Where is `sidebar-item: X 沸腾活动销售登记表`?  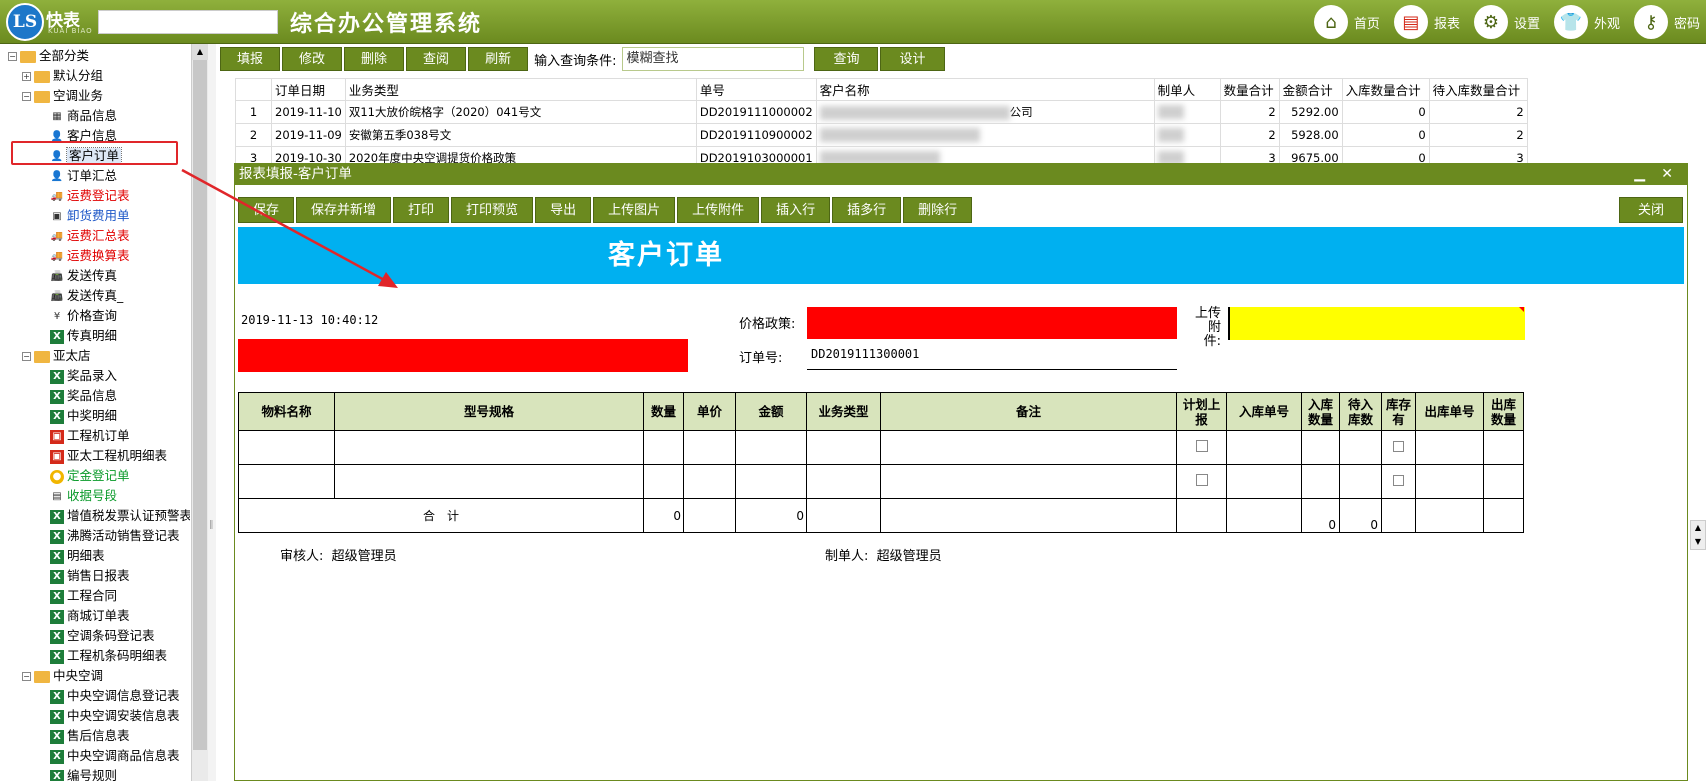 sidebar-item: X 沸腾活动销售登记表 is located at coordinates (115, 536).